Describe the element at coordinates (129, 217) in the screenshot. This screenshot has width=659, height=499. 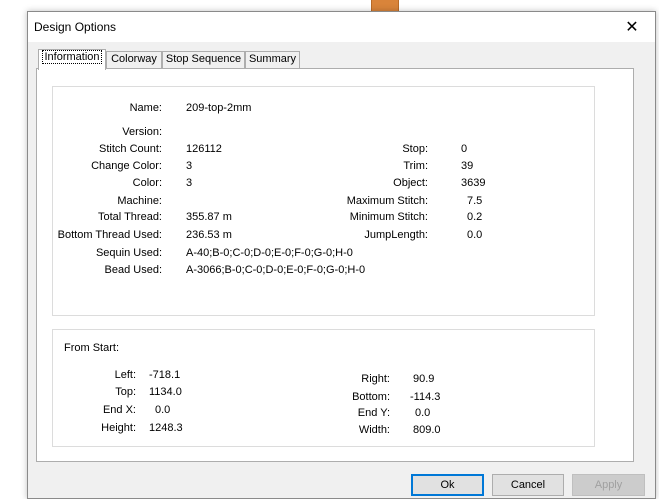
I see `total-thread-label: Total Thread:` at that location.